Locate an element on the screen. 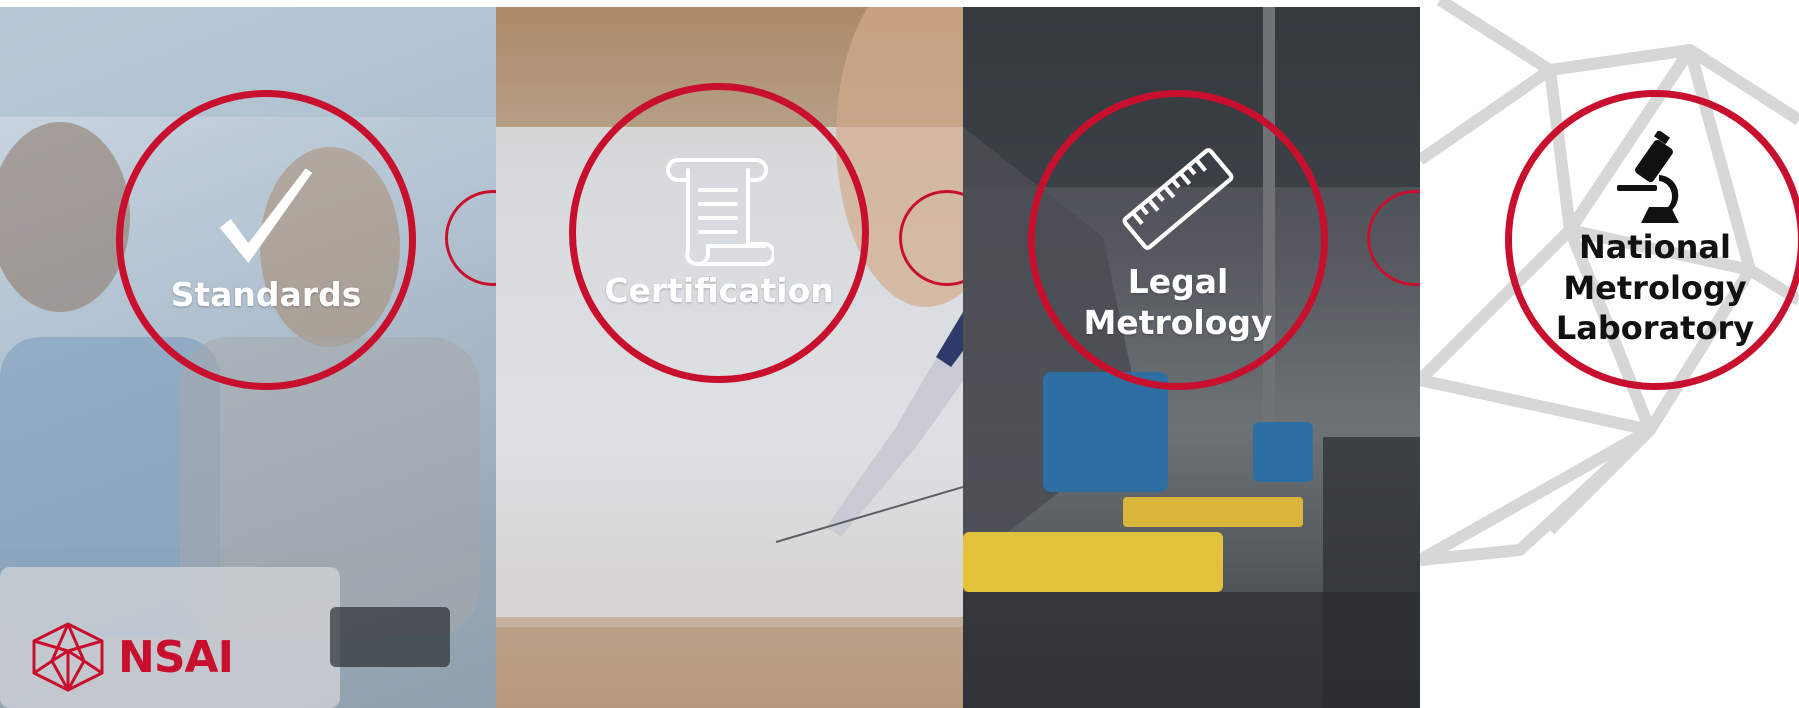 The width and height of the screenshot is (1799, 708). ruler-icon is located at coordinates (1178, 198).